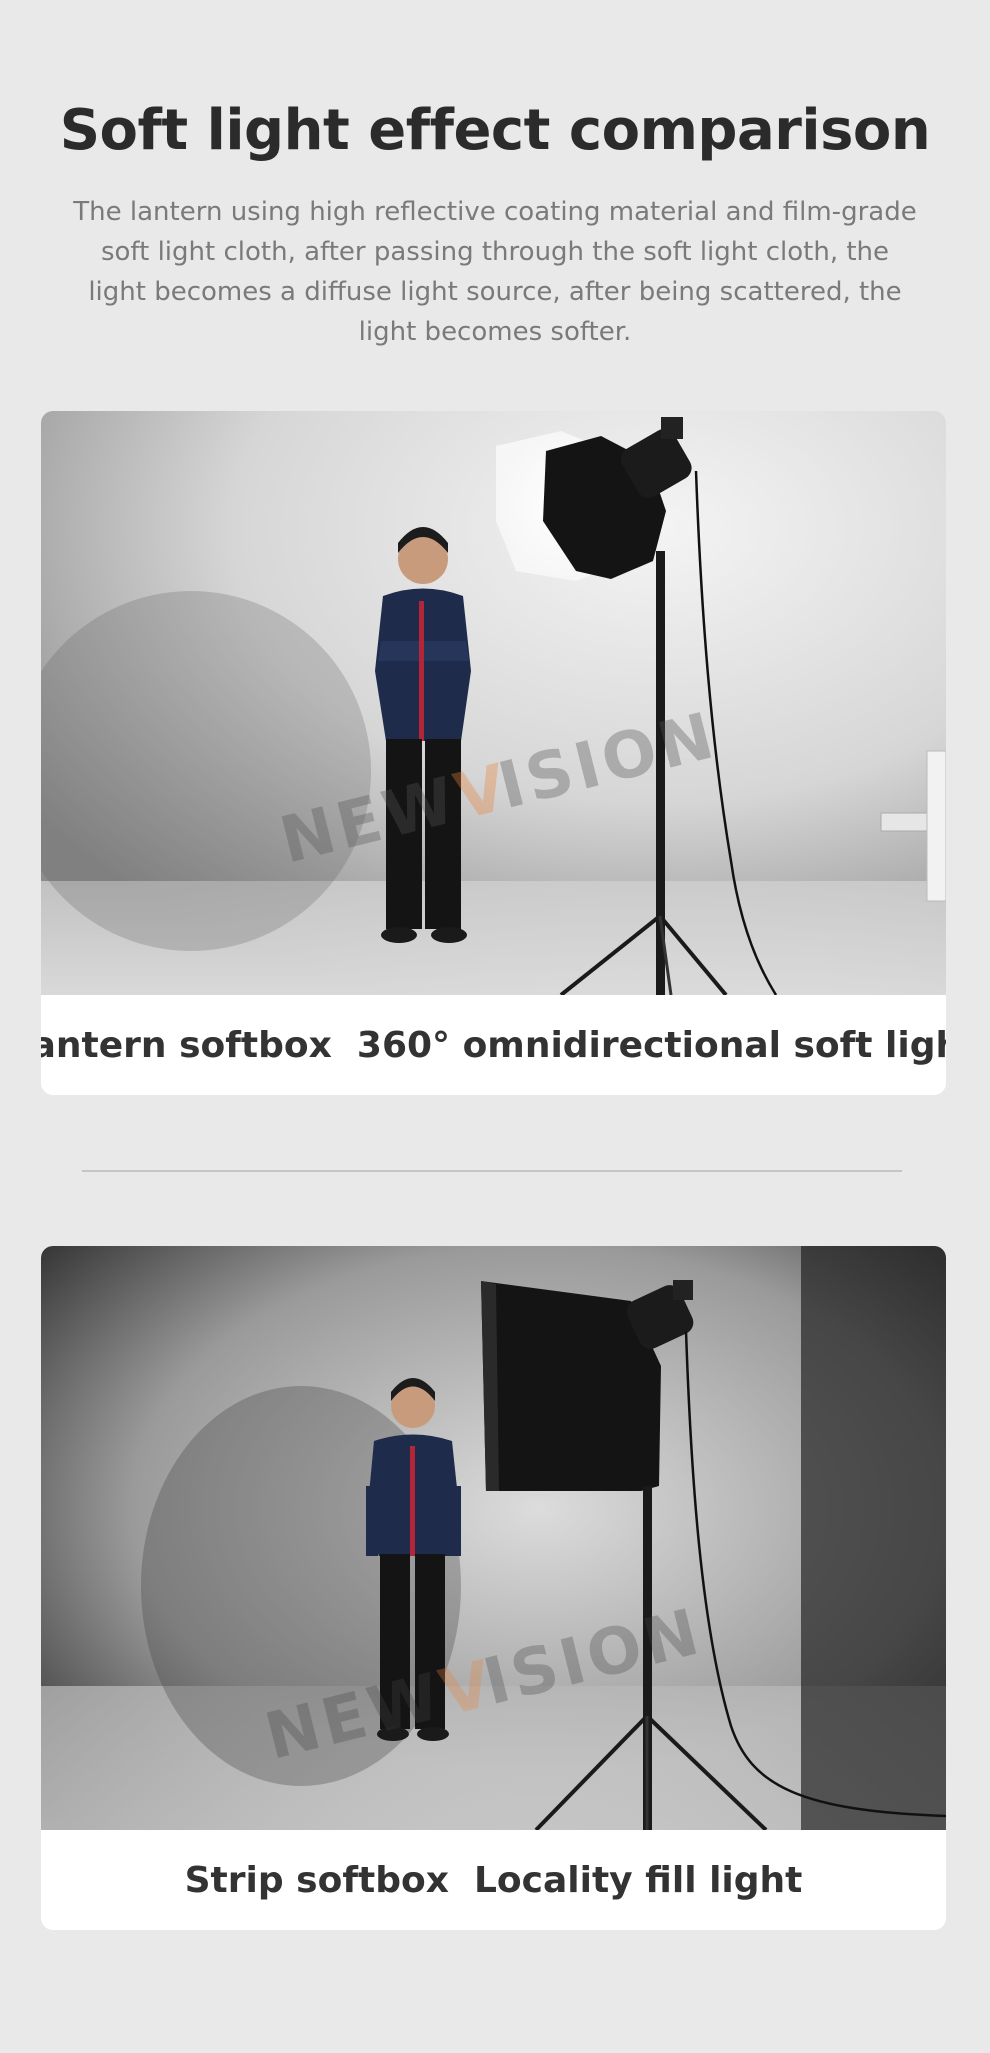 The height and width of the screenshot is (2053, 990). Describe the element at coordinates (492, 1171) in the screenshot. I see `section-divider` at that location.